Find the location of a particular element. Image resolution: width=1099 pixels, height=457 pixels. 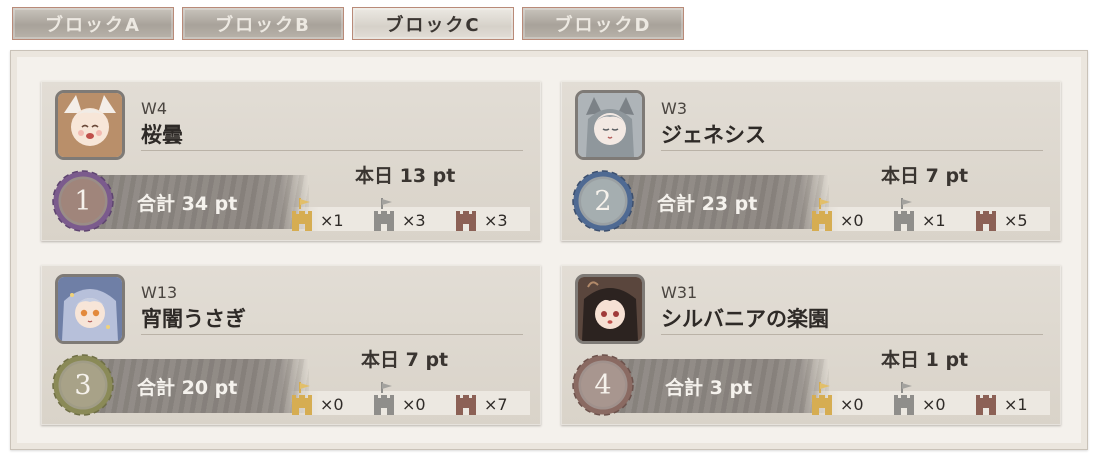

rank-badge: 4 is located at coordinates (603, 385).